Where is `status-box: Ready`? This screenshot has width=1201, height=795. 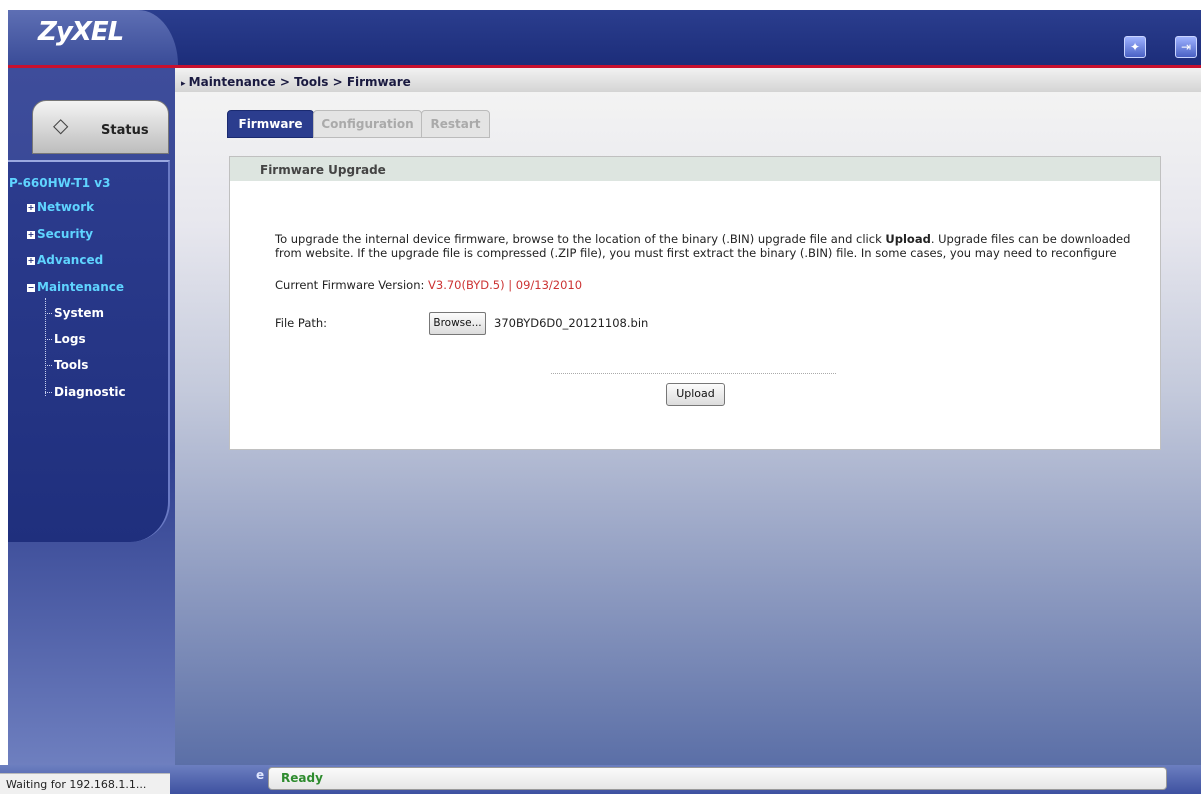
status-box: Ready is located at coordinates (717, 778).